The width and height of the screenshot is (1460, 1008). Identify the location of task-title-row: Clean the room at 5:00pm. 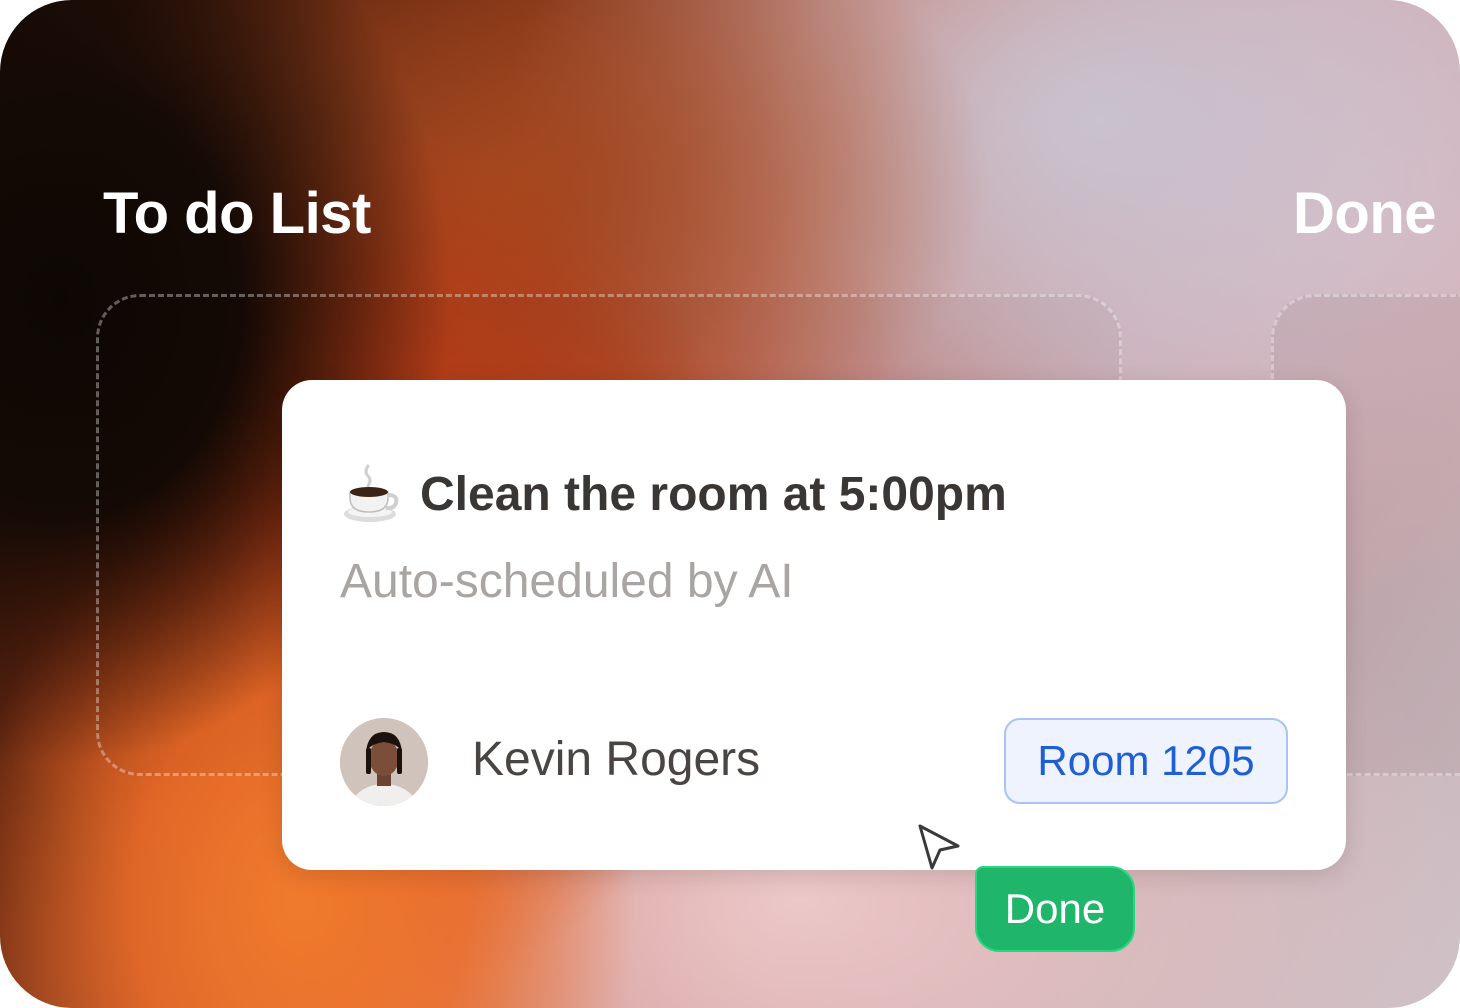
(673, 494).